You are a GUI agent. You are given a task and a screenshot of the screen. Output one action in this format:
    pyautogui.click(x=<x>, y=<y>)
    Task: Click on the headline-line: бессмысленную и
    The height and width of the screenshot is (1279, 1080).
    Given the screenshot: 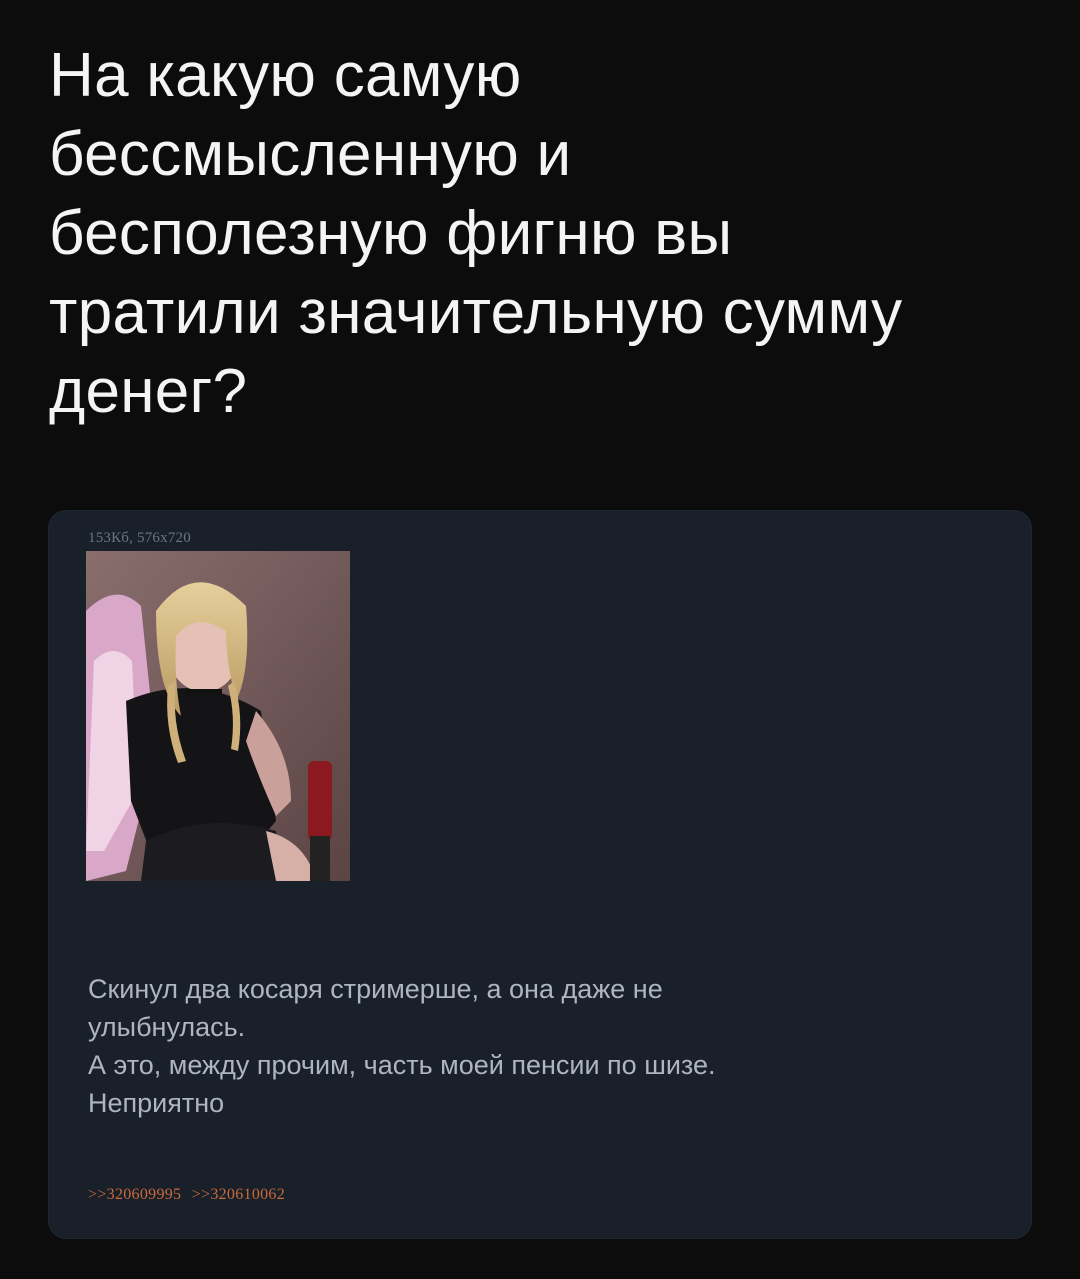 What is the action you would take?
    pyautogui.click(x=310, y=154)
    